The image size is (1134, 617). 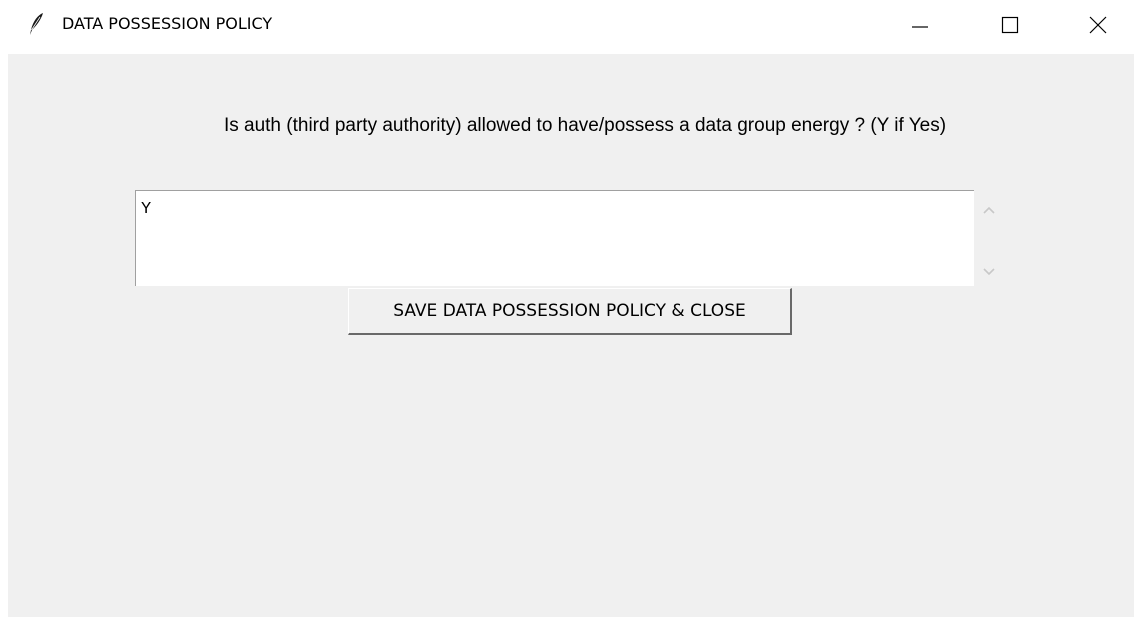 I want to click on window-title: DATA POSSESSION POLICY, so click(x=167, y=23).